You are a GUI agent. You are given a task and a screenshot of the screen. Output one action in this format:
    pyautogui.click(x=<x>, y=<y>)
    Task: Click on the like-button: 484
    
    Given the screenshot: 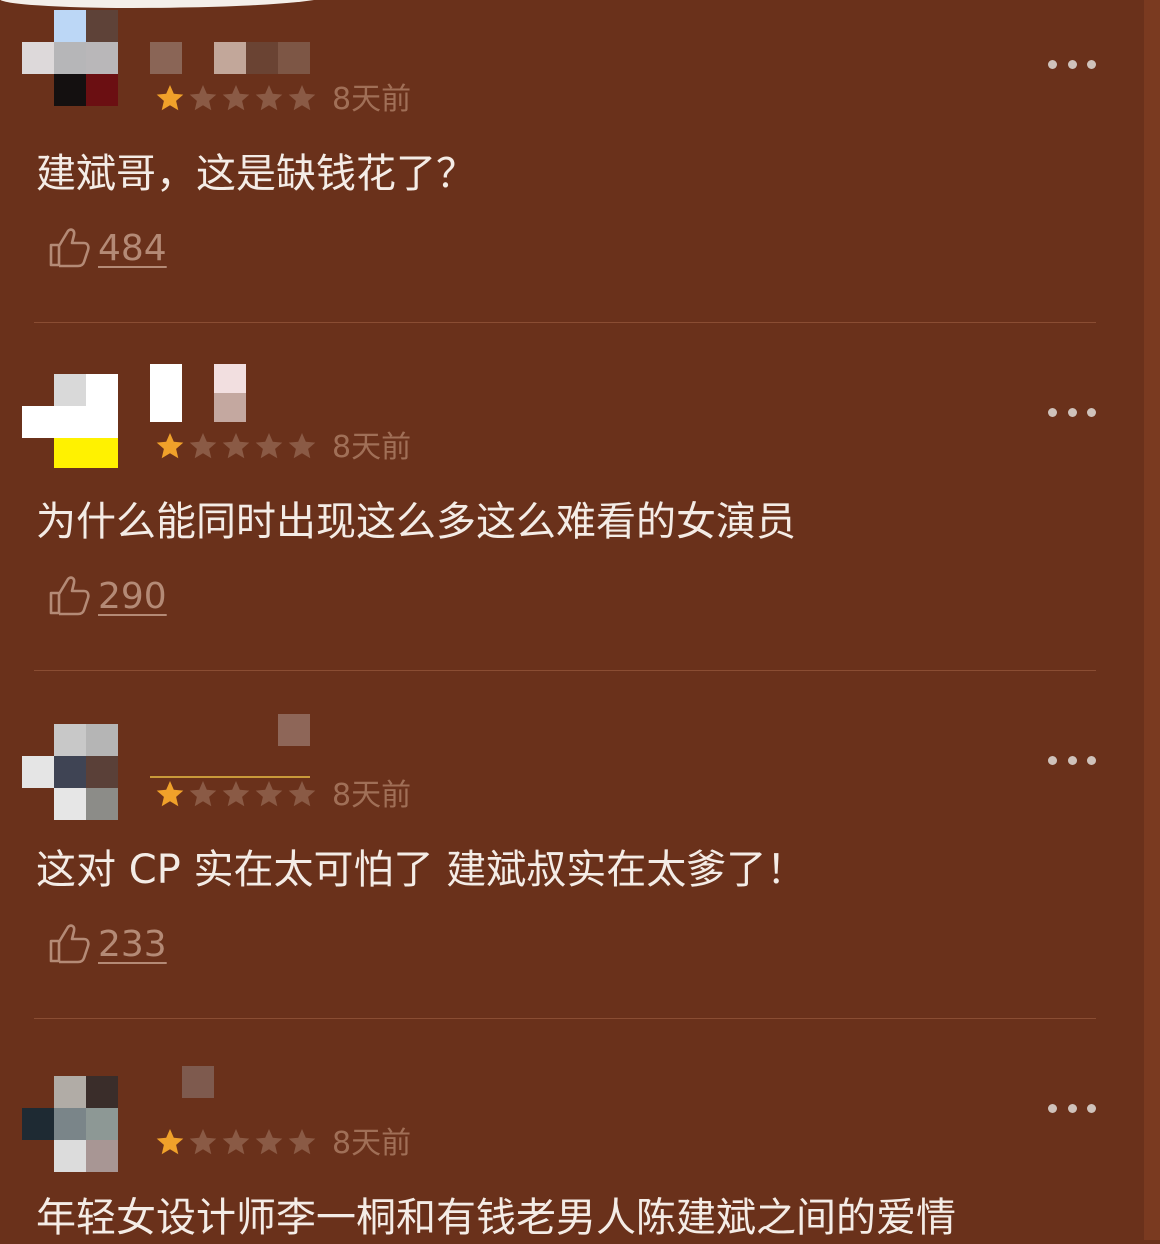 What is the action you would take?
    pyautogui.click(x=106, y=248)
    